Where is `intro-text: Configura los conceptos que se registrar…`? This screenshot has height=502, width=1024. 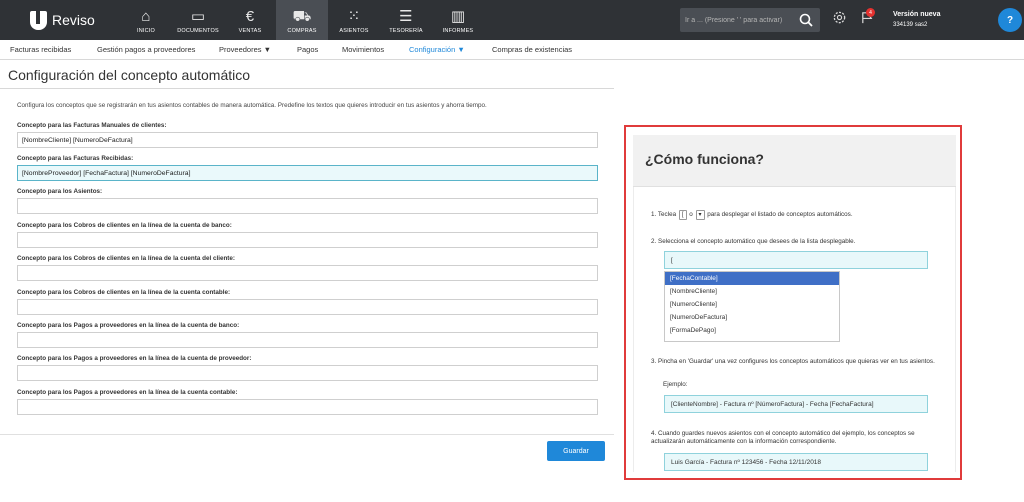
intro-text: Configura los conceptos que se registrar… is located at coordinates (252, 105).